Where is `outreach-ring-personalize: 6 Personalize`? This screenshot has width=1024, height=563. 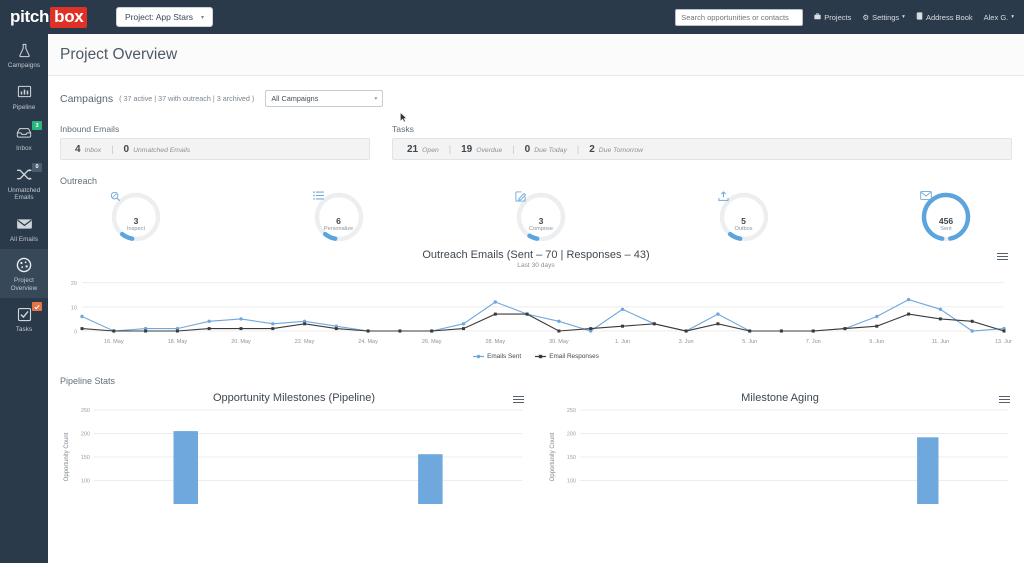 outreach-ring-personalize: 6 Personalize is located at coordinates (338, 217).